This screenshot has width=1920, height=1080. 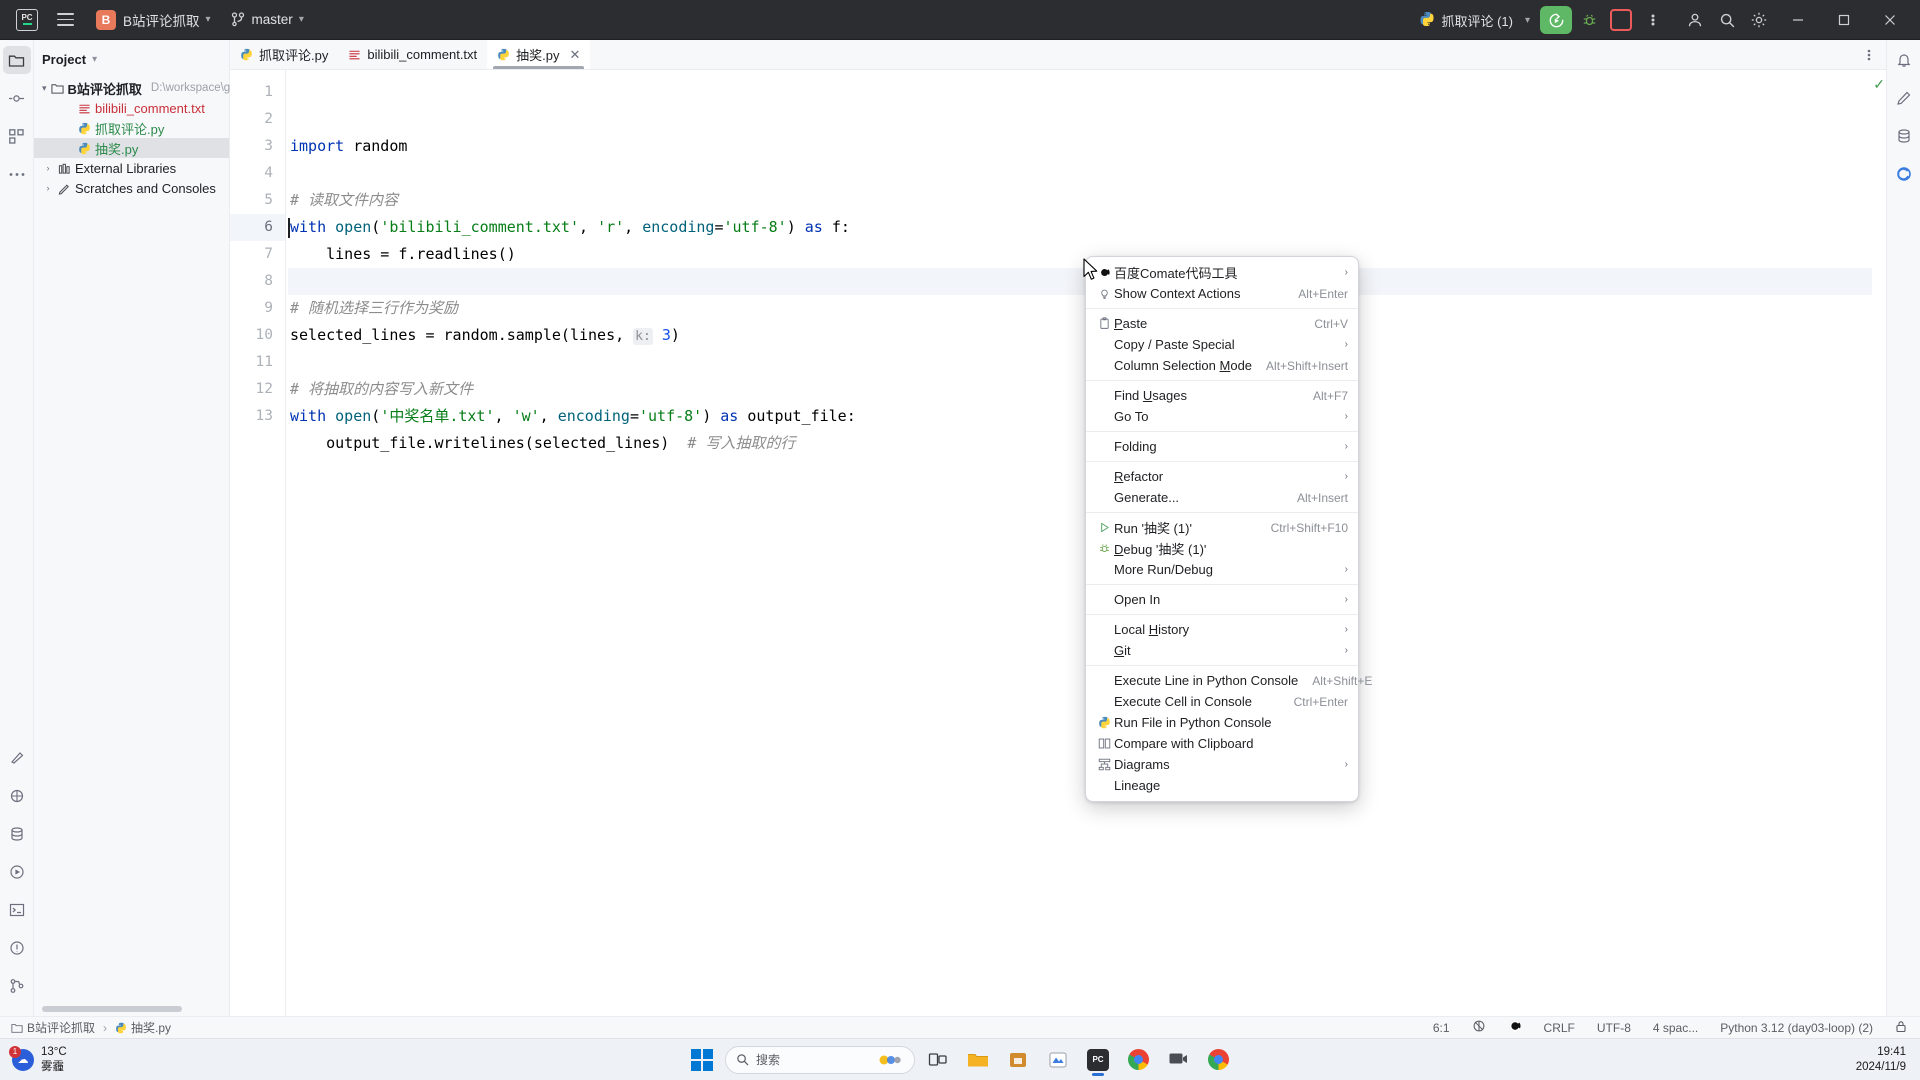 I want to click on line-number: 2, so click(x=257, y=119).